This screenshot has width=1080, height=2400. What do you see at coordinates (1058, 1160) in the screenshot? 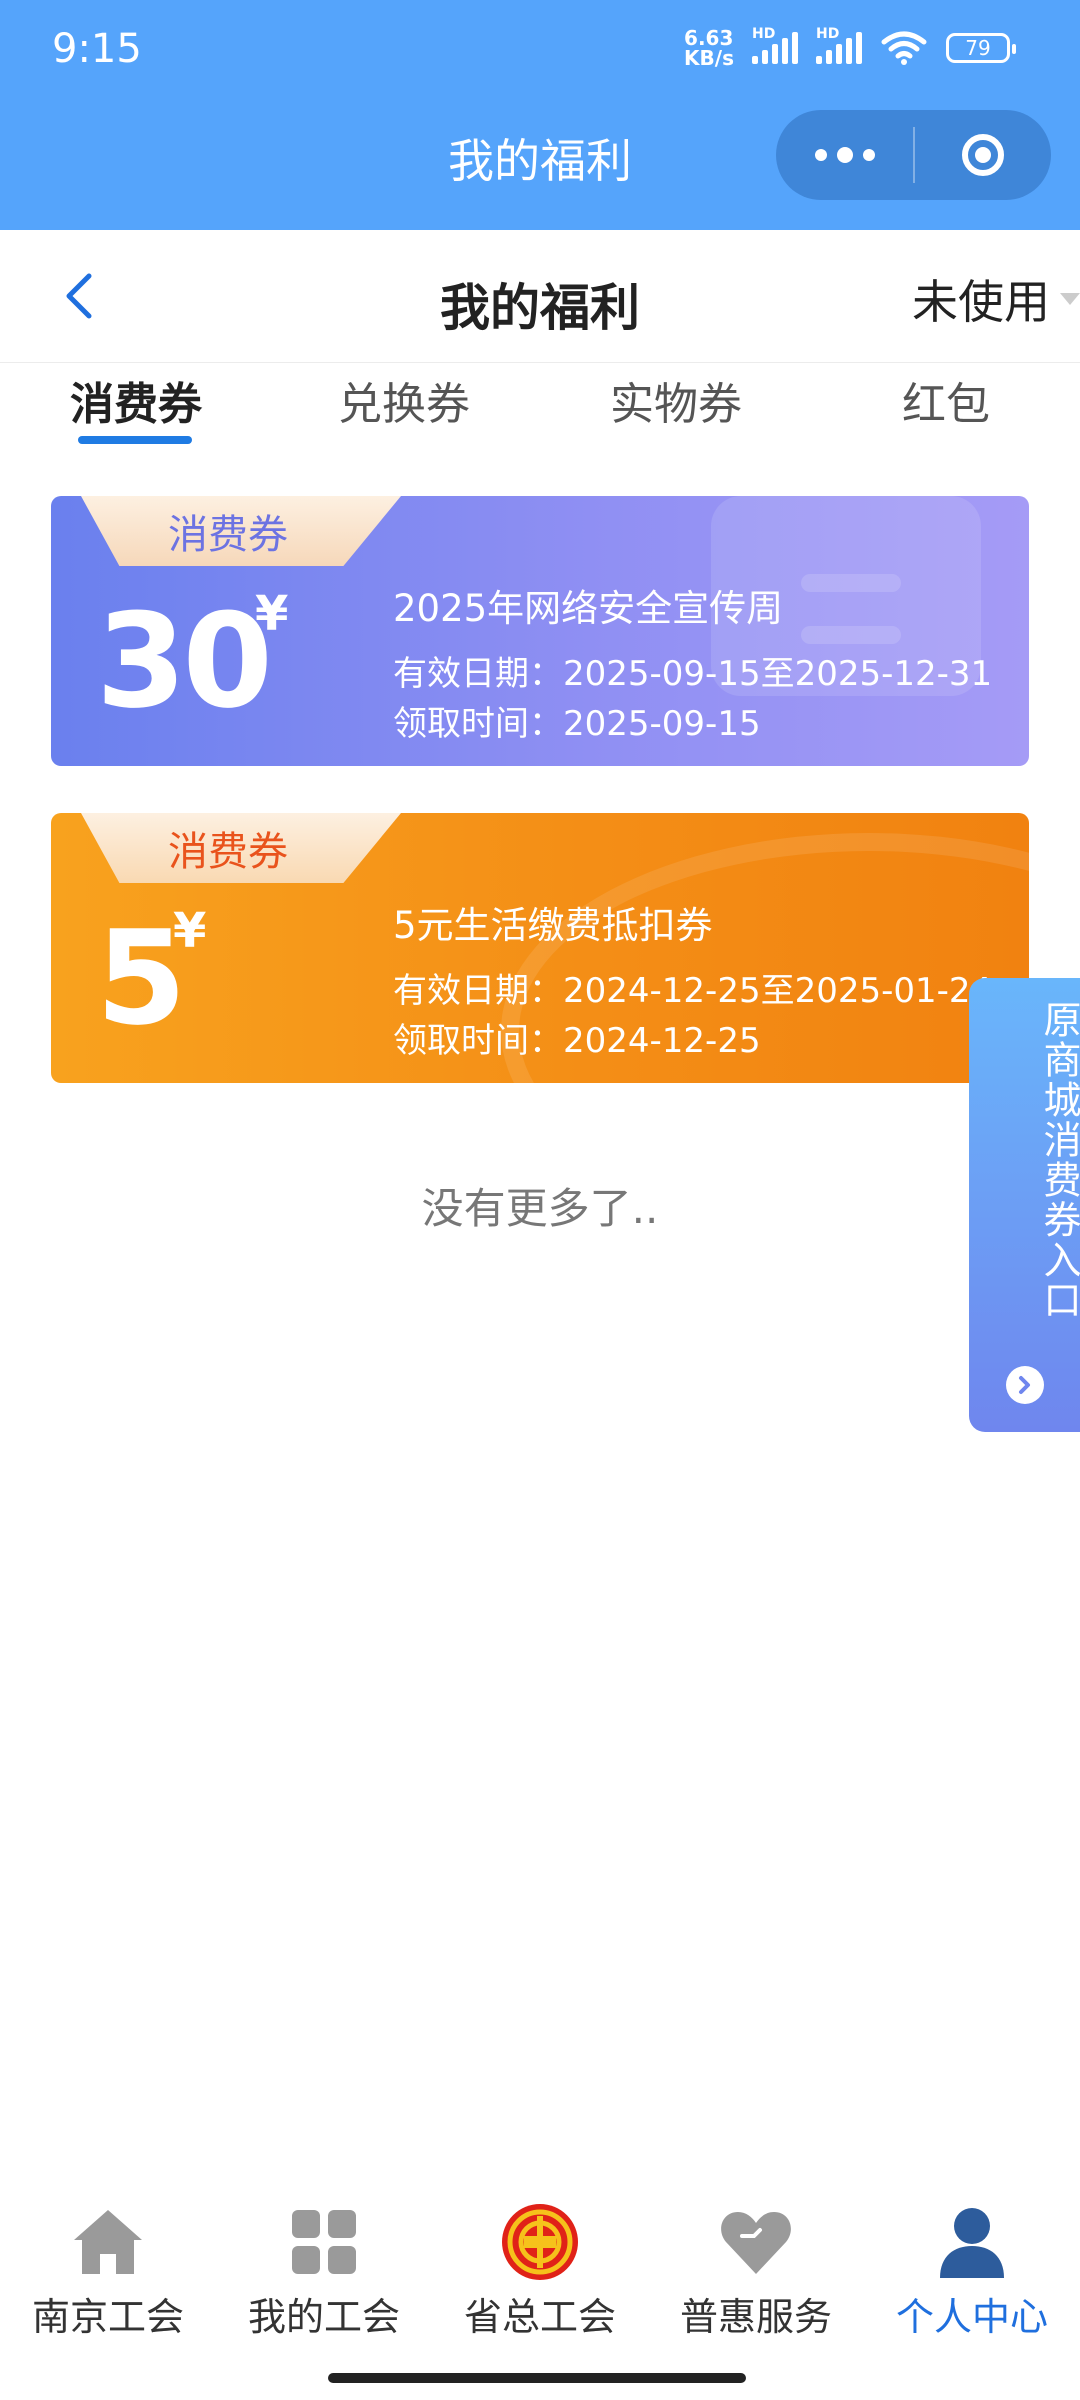
I see `side-entry-label: 原商城消费券入口` at bounding box center [1058, 1160].